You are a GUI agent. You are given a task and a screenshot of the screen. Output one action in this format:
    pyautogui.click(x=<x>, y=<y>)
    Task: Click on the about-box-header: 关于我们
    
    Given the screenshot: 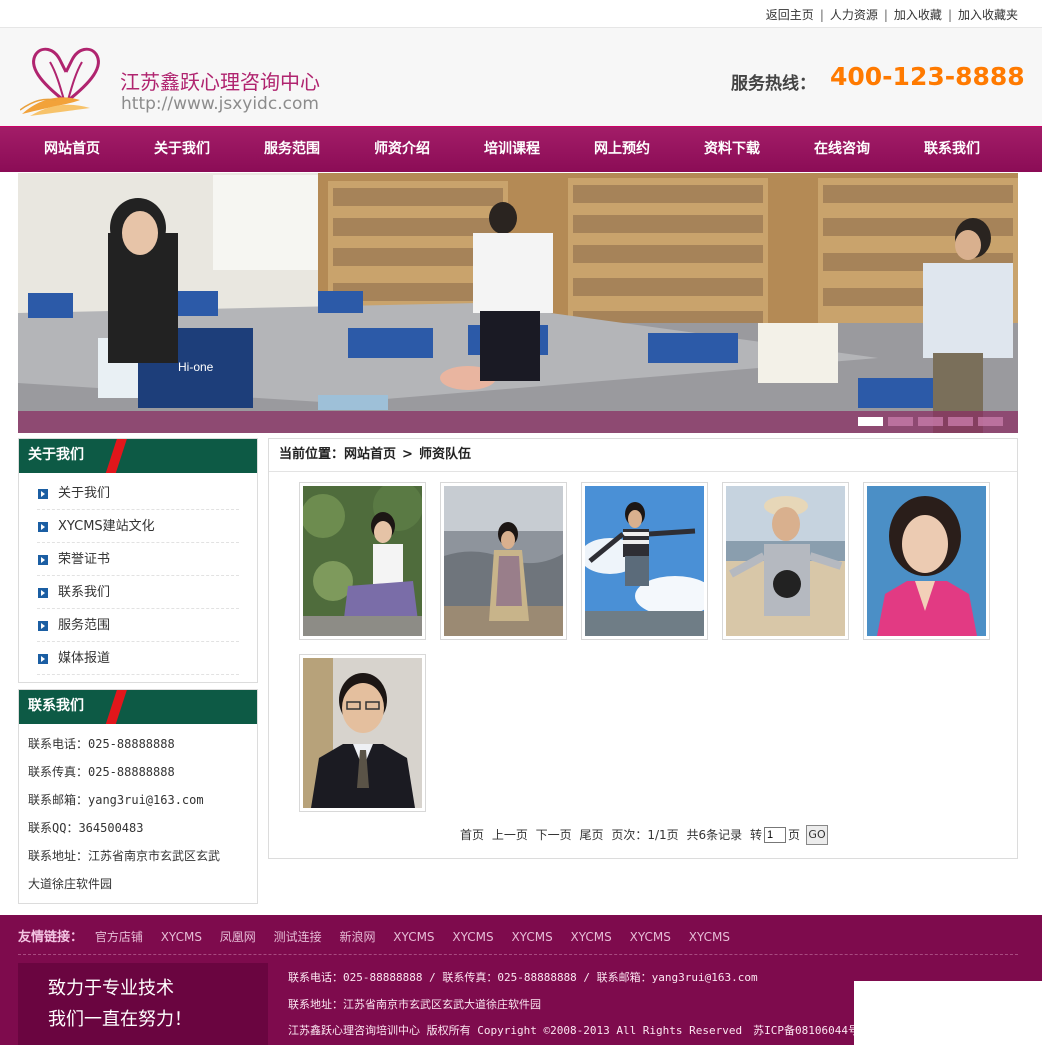 What is the action you would take?
    pyautogui.click(x=138, y=456)
    